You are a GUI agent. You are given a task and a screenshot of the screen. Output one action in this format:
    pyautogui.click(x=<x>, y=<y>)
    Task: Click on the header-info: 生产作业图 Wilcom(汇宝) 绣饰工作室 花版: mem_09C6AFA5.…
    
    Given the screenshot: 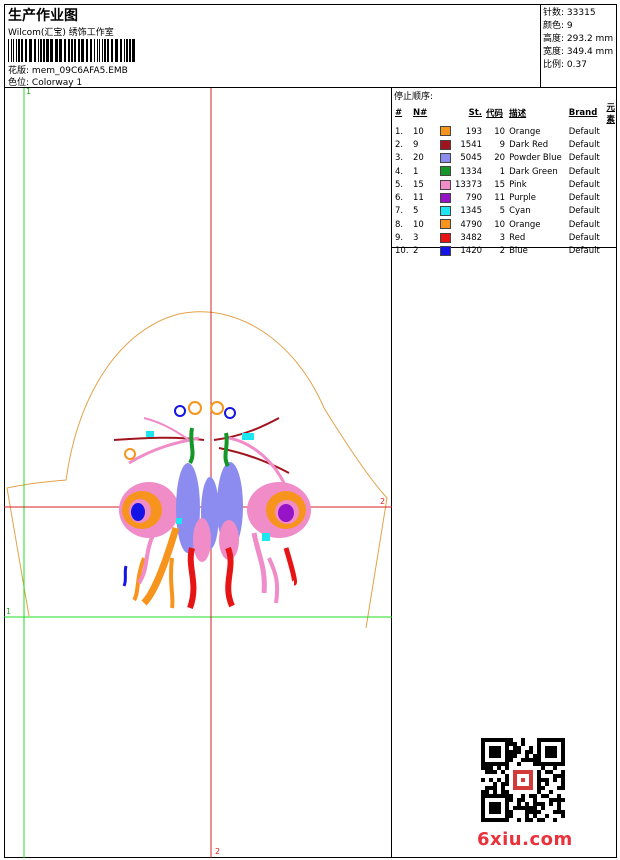 What is the action you would take?
    pyautogui.click(x=272, y=46)
    